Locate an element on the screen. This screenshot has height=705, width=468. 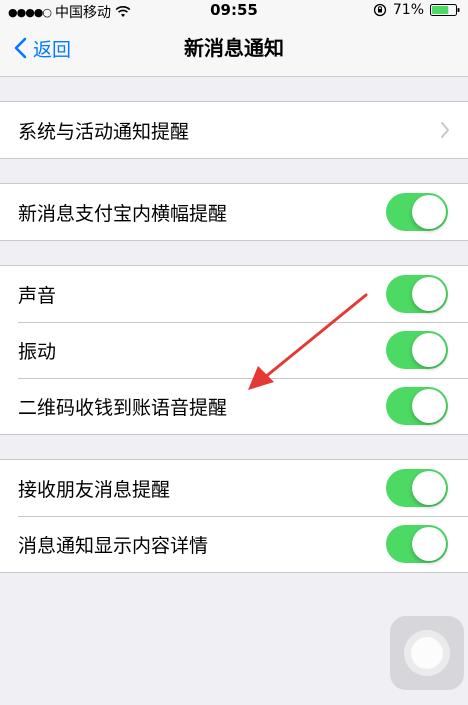
row-system-activity-notify: 系统与活动通知提醒 is located at coordinates (234, 130).